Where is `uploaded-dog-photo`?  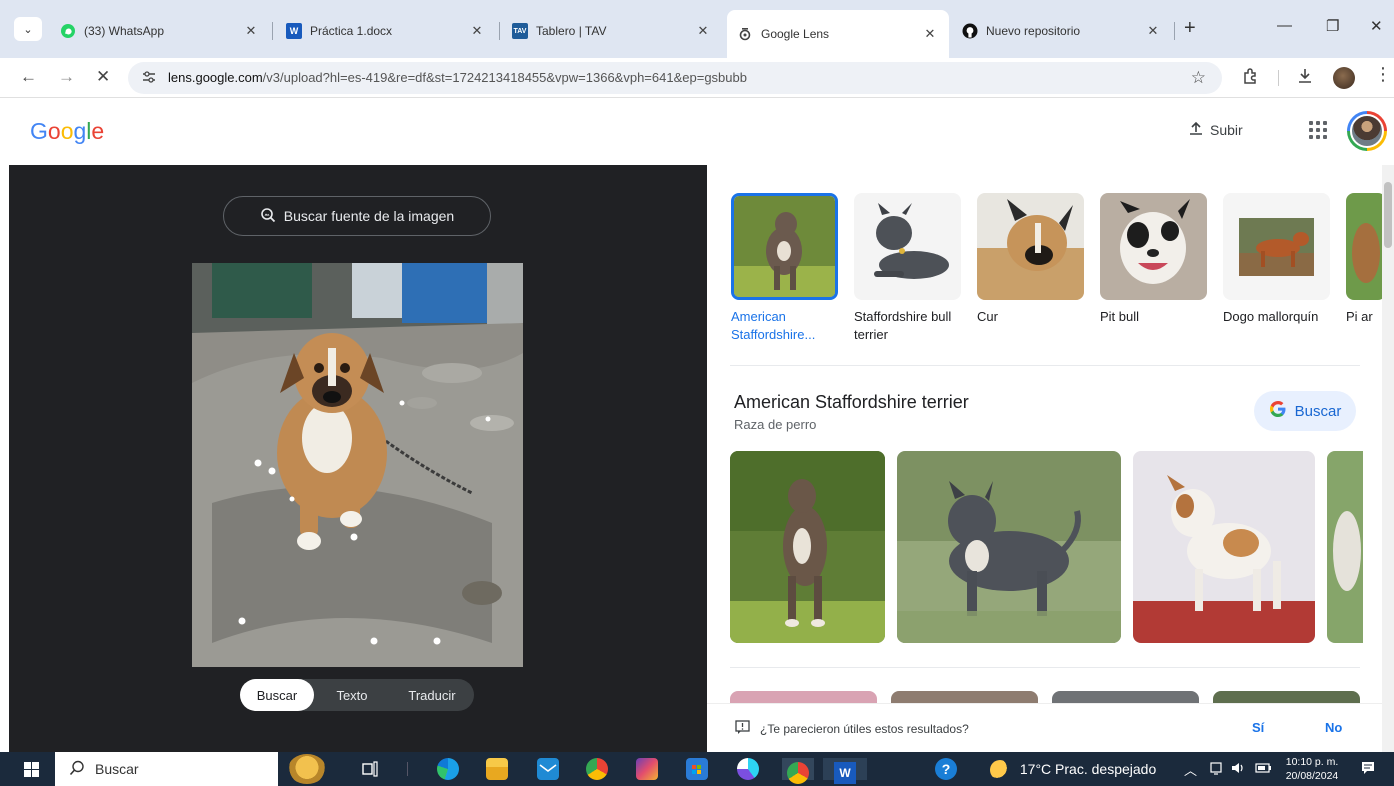
uploaded-dog-photo is located at coordinates (357, 465).